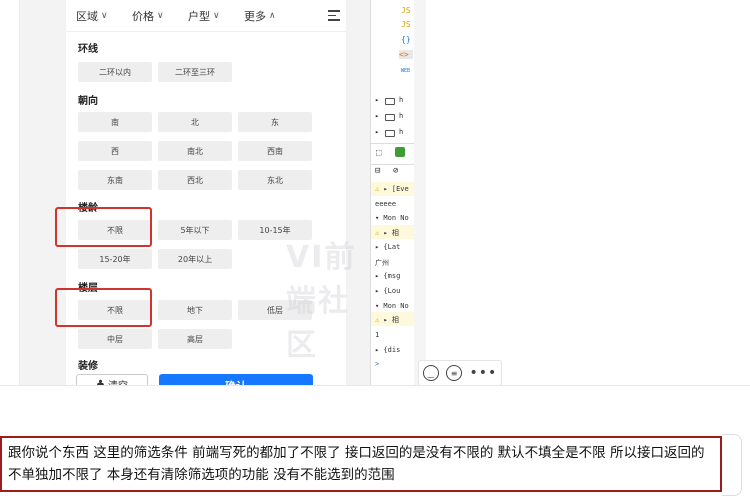 This screenshot has width=750, height=500. I want to click on confirm-button: 确认, so click(236, 379).